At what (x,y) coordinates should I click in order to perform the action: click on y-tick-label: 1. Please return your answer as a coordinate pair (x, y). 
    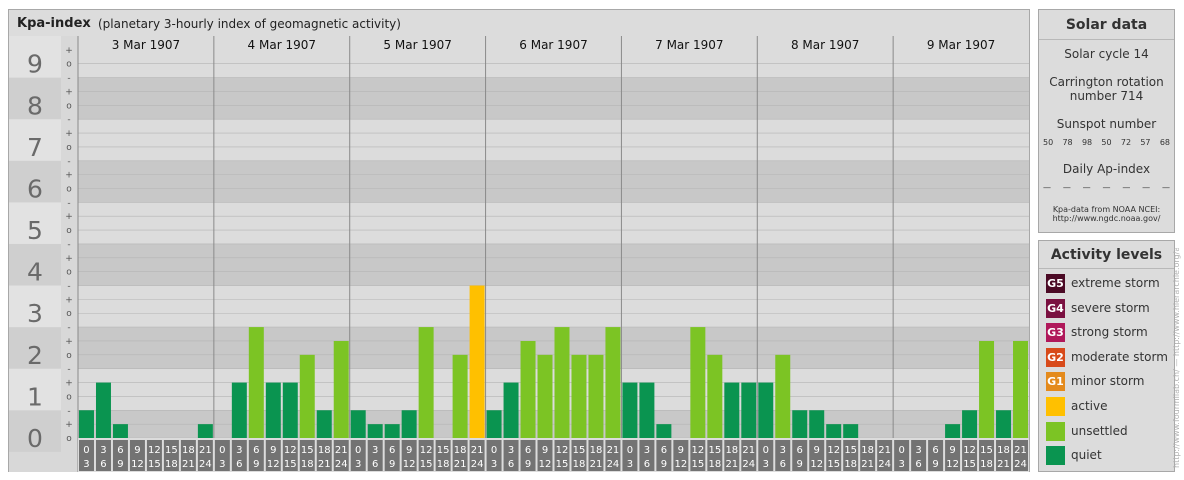
    Looking at the image, I should click on (35, 396).